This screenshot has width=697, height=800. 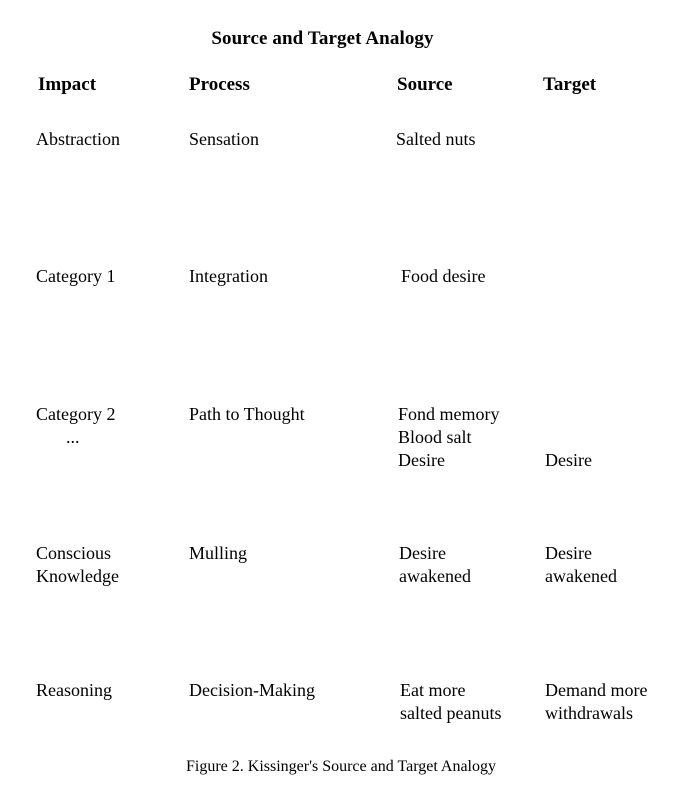 What do you see at coordinates (252, 690) in the screenshot?
I see `cell-process: Decision-Making` at bounding box center [252, 690].